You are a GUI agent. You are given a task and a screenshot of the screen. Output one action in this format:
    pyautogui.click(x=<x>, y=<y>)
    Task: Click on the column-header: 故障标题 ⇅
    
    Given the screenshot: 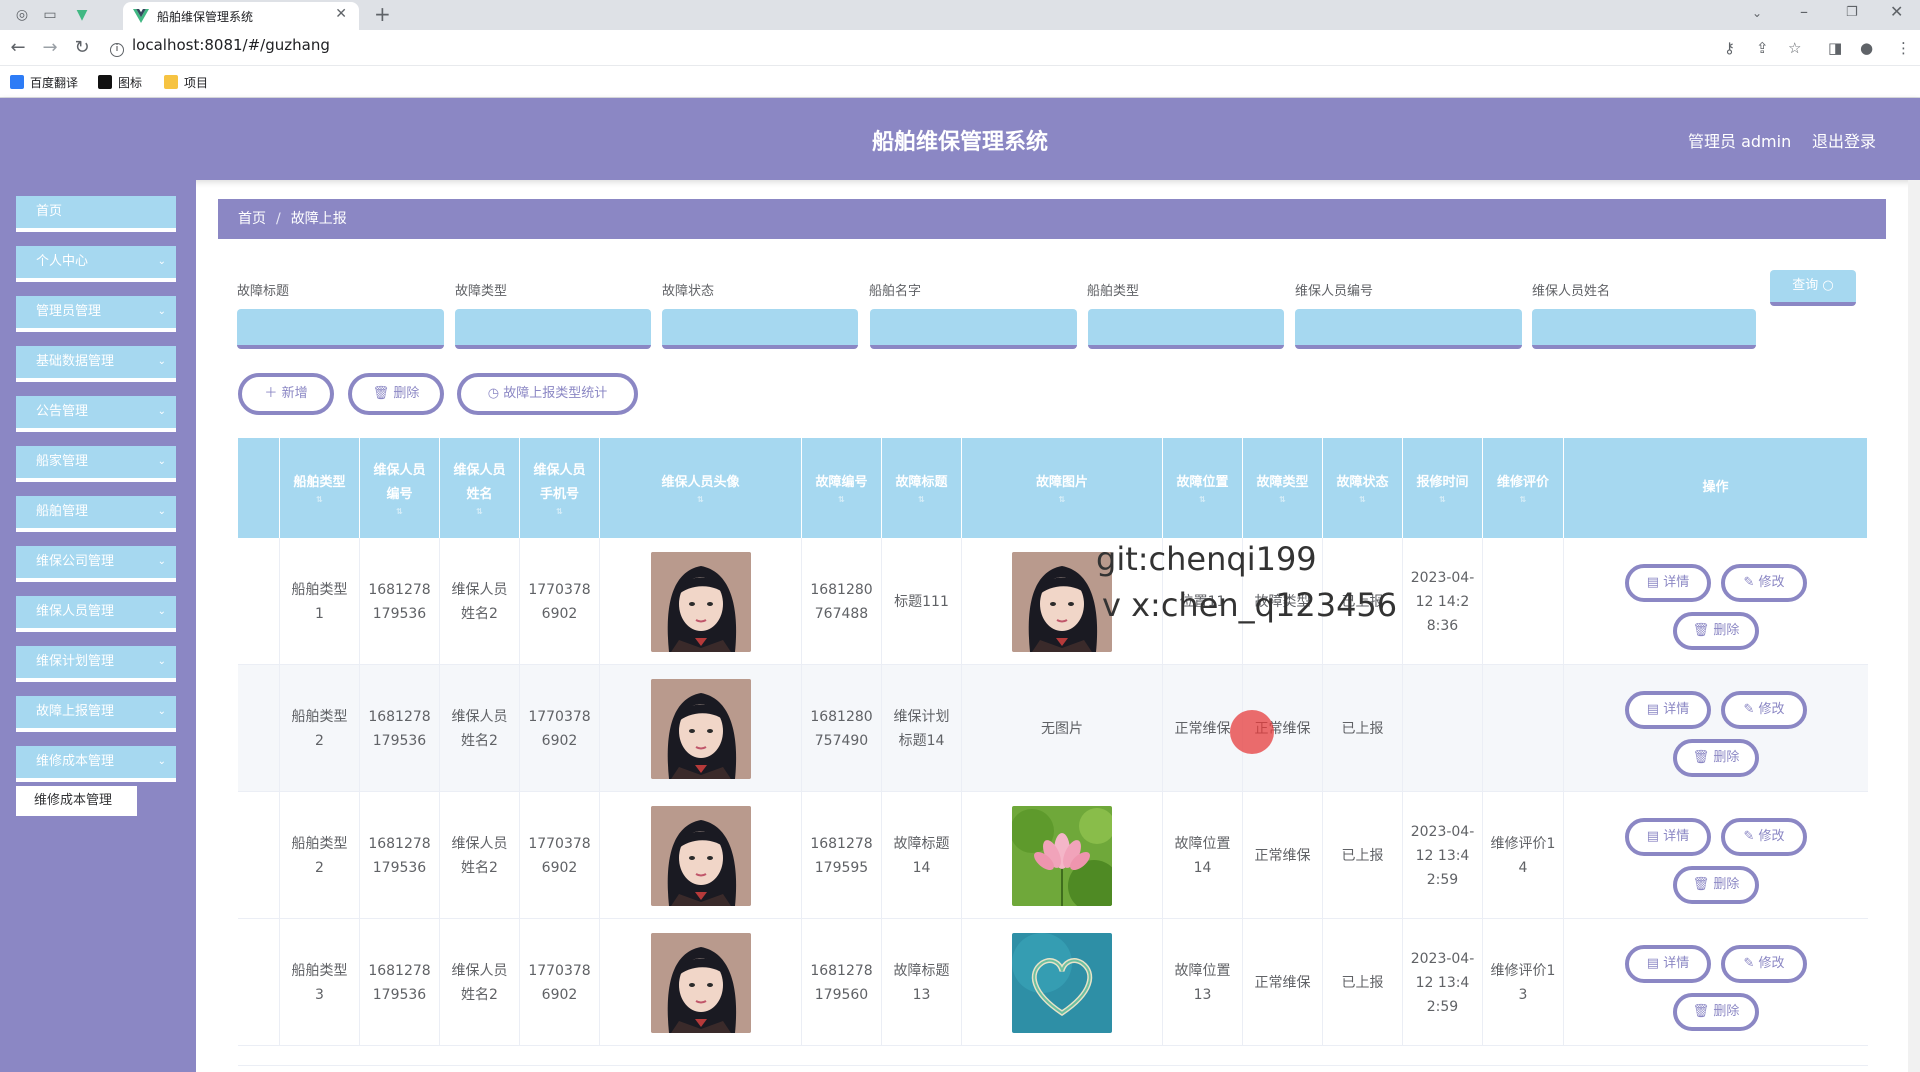 What is the action you would take?
    pyautogui.click(x=922, y=488)
    